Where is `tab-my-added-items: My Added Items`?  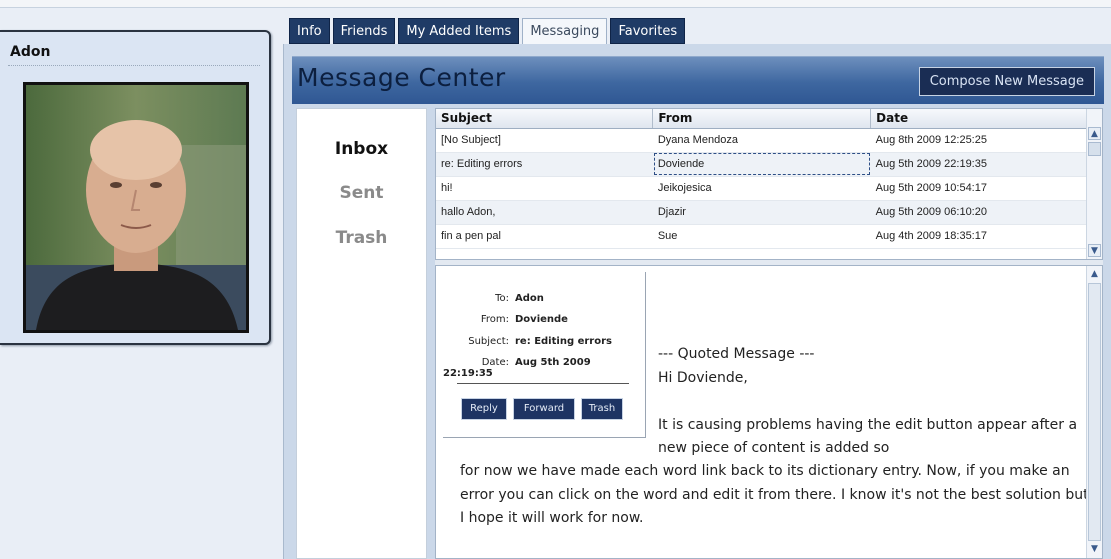 tab-my-added-items: My Added Items is located at coordinates (459, 31).